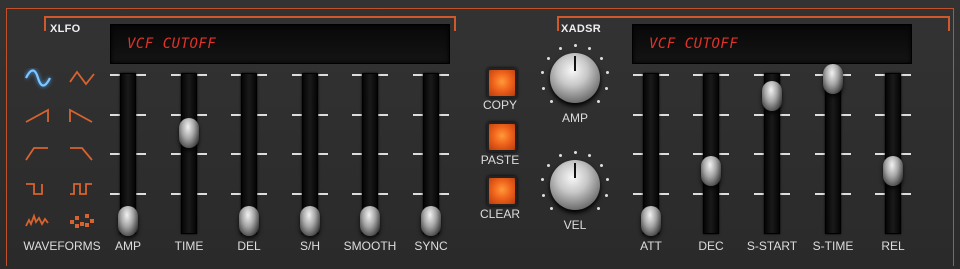 This screenshot has width=960, height=269. What do you see at coordinates (651, 221) in the screenshot?
I see `xadsr-slider-handle-att` at bounding box center [651, 221].